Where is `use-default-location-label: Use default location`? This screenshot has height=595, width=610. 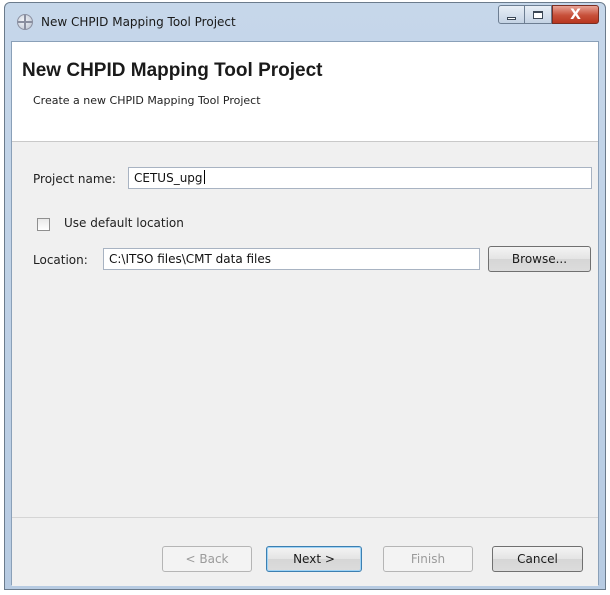
use-default-location-label: Use default location is located at coordinates (124, 223).